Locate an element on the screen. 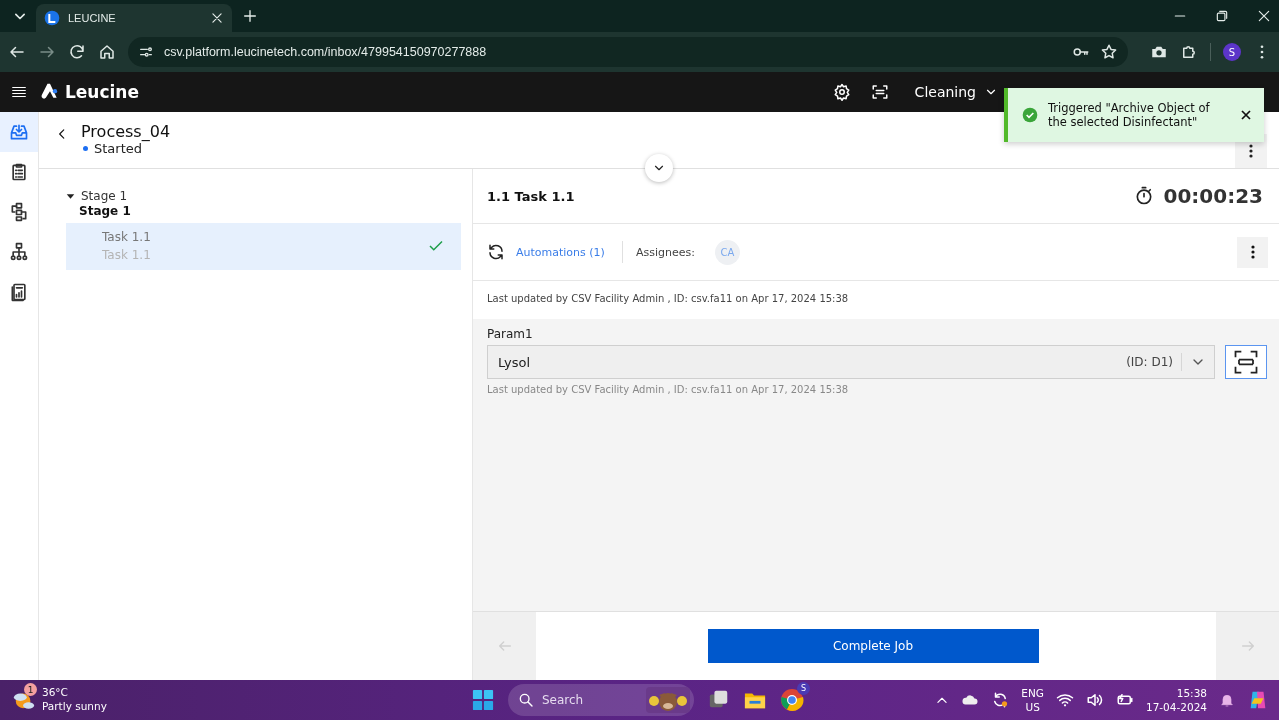  puzzle-icon is located at coordinates (1189, 52).